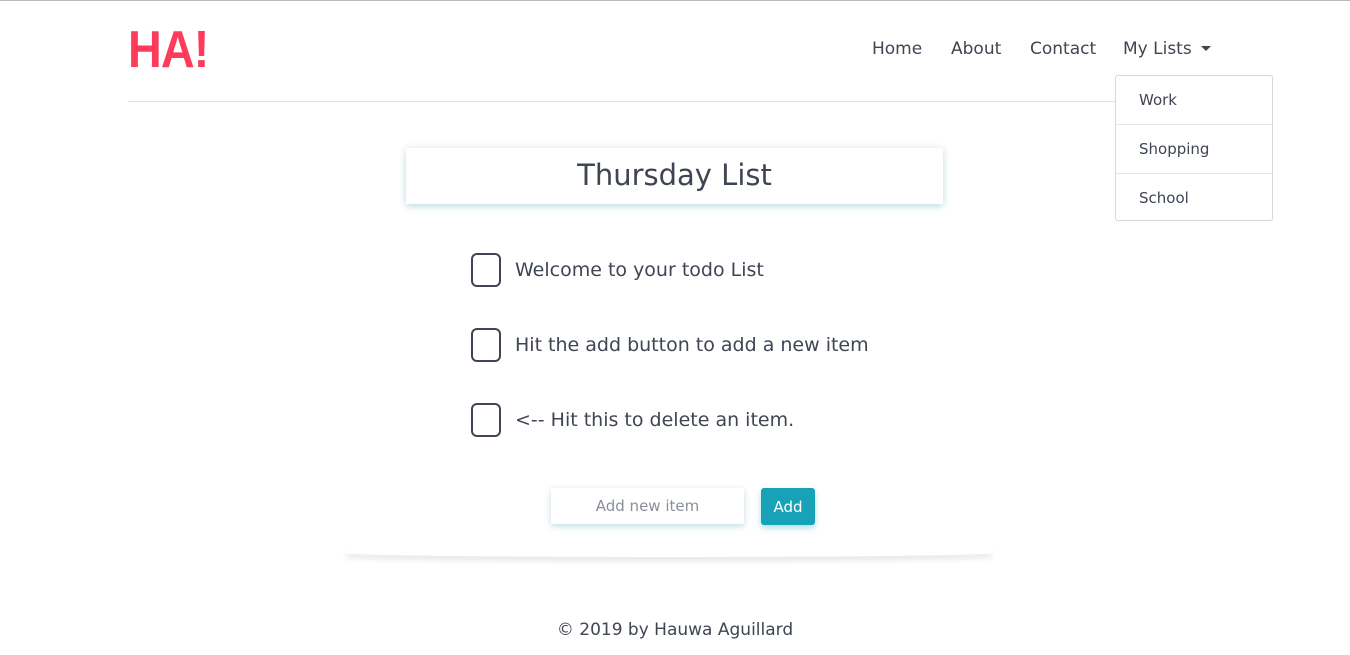 The image size is (1350, 655). Describe the element at coordinates (674, 176) in the screenshot. I see `list-title: Thursday List` at that location.